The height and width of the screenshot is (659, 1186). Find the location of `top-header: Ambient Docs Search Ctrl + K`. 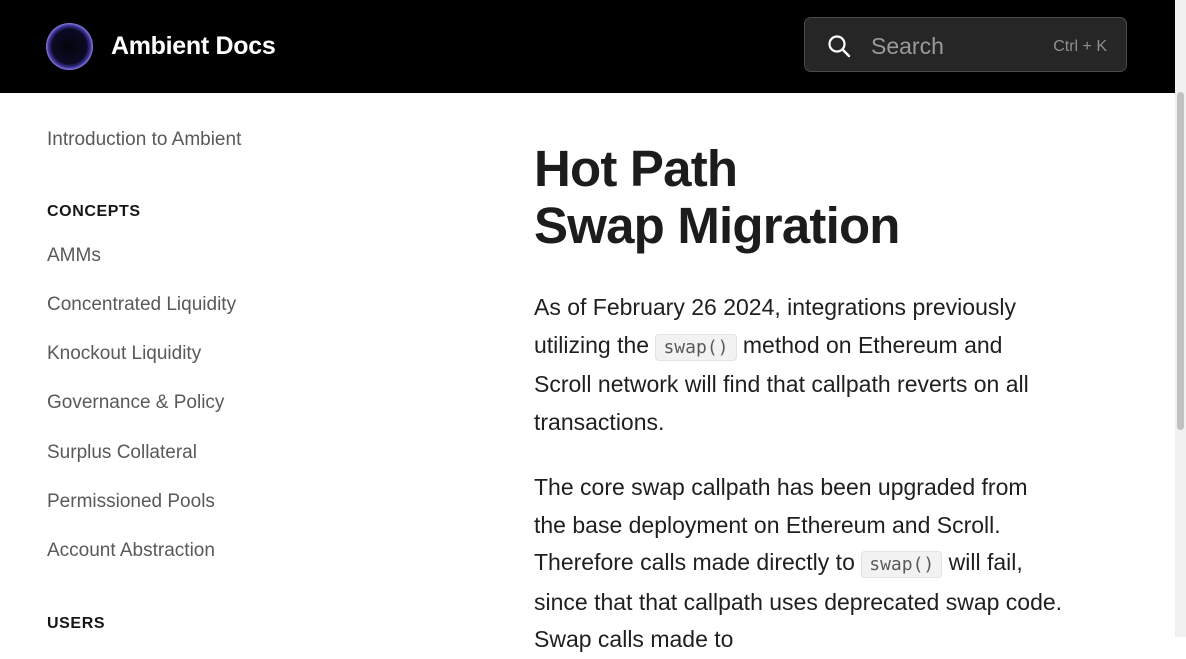

top-header: Ambient Docs Search Ctrl + K is located at coordinates (587, 46).